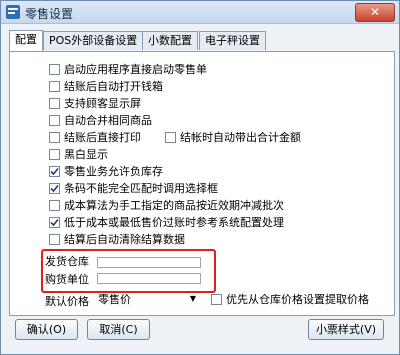  What do you see at coordinates (118, 329) in the screenshot?
I see `cancel-button: 取消(C)` at bounding box center [118, 329].